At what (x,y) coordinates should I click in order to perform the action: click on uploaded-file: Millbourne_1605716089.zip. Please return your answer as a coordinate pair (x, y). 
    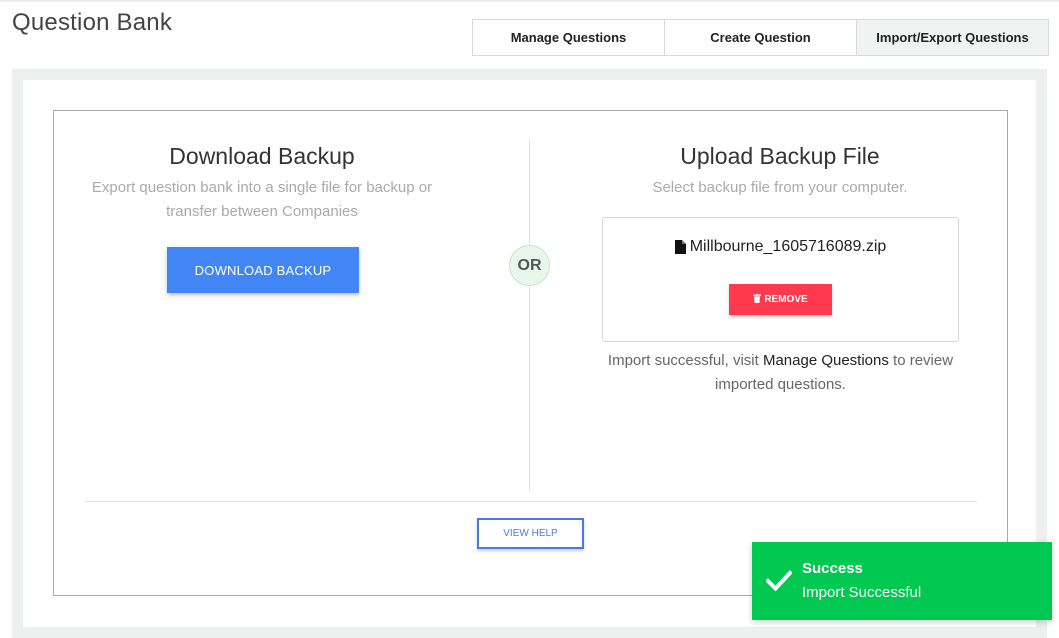
    Looking at the image, I should click on (780, 247).